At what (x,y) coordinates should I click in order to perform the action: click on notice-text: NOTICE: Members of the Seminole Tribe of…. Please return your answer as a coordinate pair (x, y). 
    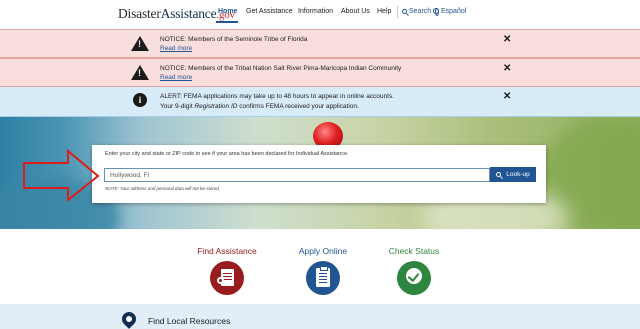
    Looking at the image, I should click on (234, 39).